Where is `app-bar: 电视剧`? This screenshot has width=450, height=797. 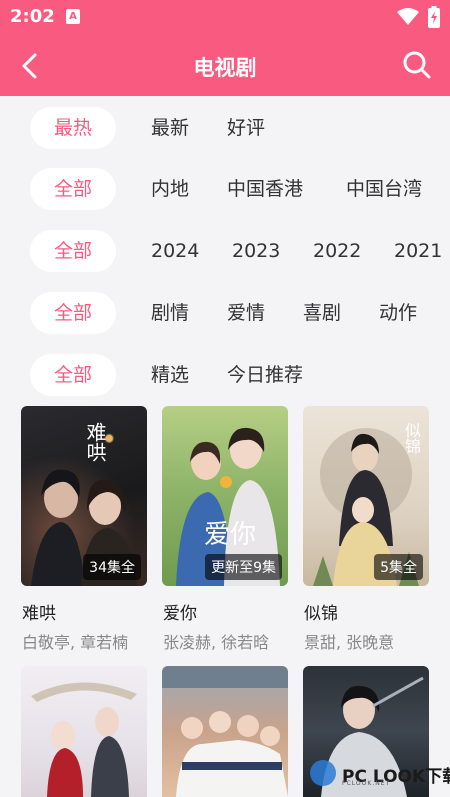 app-bar: 电视剧 is located at coordinates (225, 65).